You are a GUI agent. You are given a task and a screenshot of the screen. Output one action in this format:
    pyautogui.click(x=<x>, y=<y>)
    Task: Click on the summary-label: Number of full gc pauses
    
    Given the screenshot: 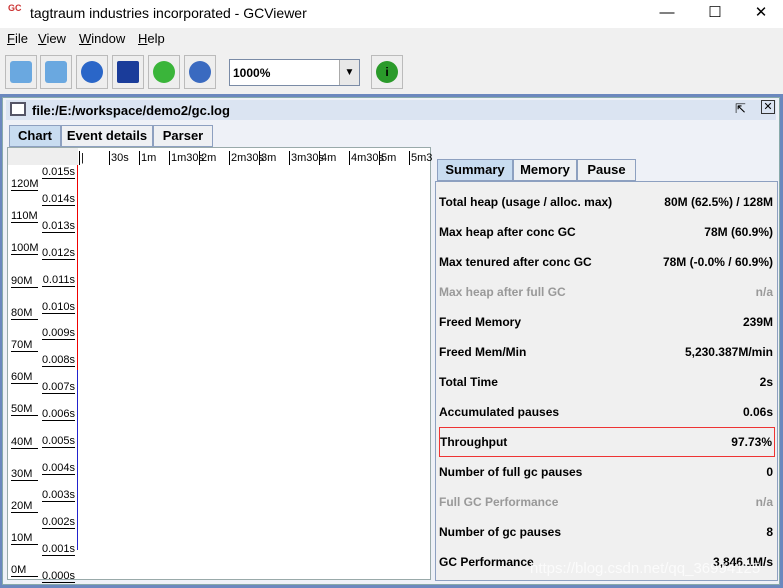 What is the action you would take?
    pyautogui.click(x=511, y=472)
    